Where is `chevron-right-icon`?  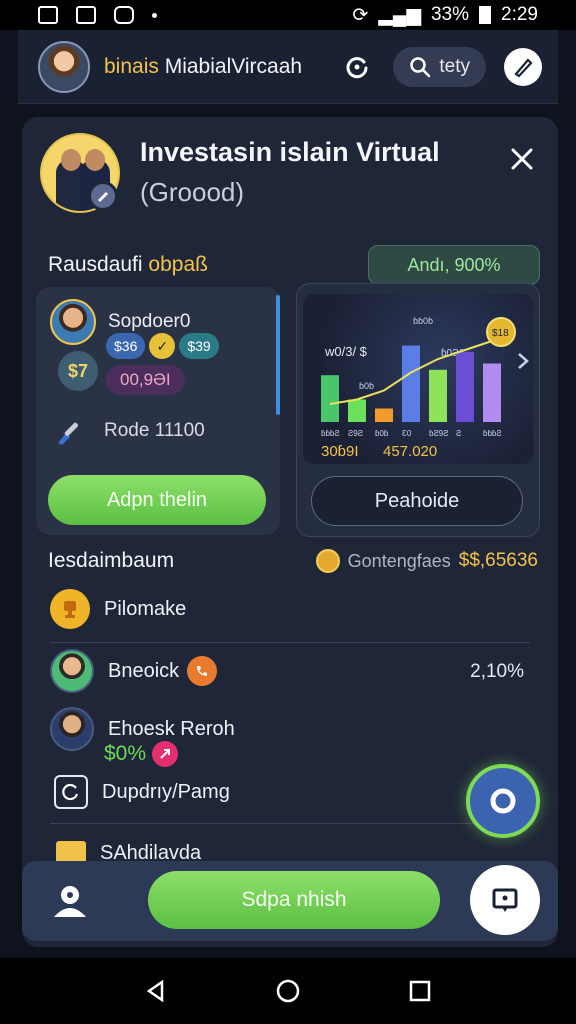
chevron-right-icon is located at coordinates (523, 361).